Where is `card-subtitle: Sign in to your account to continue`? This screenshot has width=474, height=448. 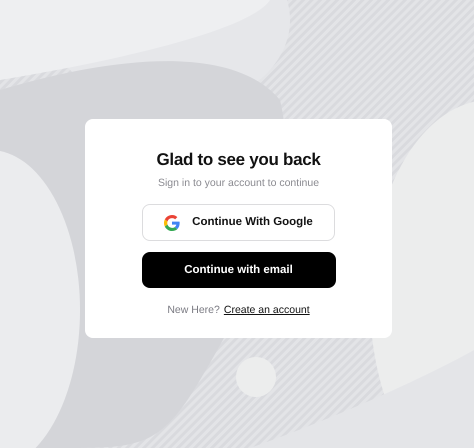
card-subtitle: Sign in to your account to continue is located at coordinates (239, 183).